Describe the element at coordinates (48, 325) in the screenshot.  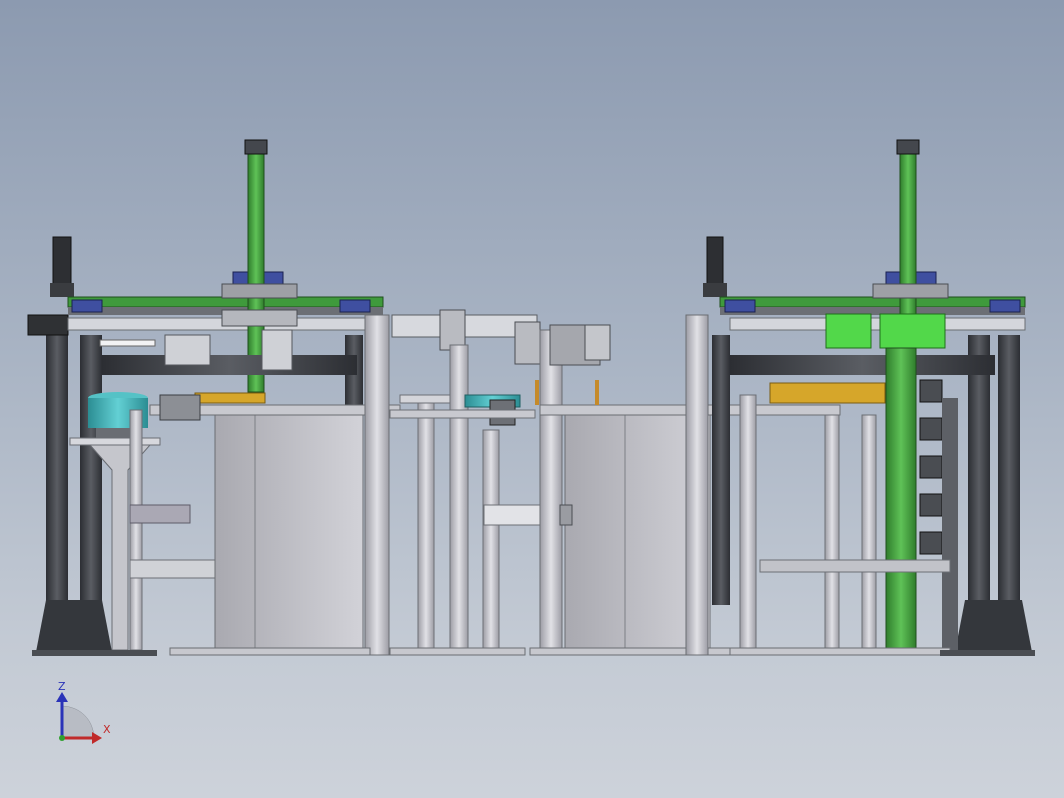
I see `left-motor-side` at that location.